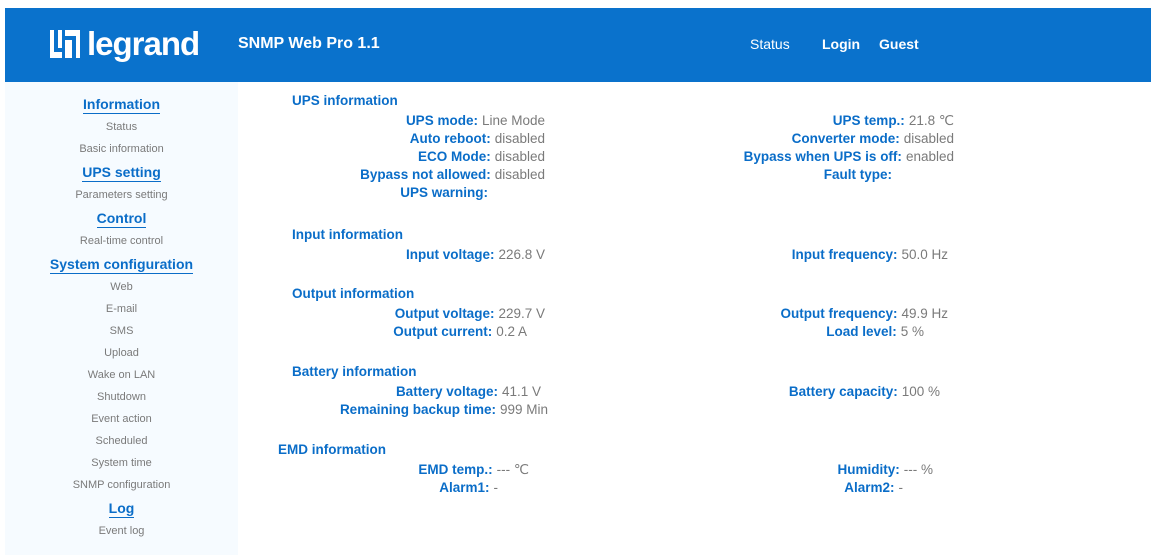  What do you see at coordinates (121, 104) in the screenshot?
I see `sidebar-head-information: Information` at bounding box center [121, 104].